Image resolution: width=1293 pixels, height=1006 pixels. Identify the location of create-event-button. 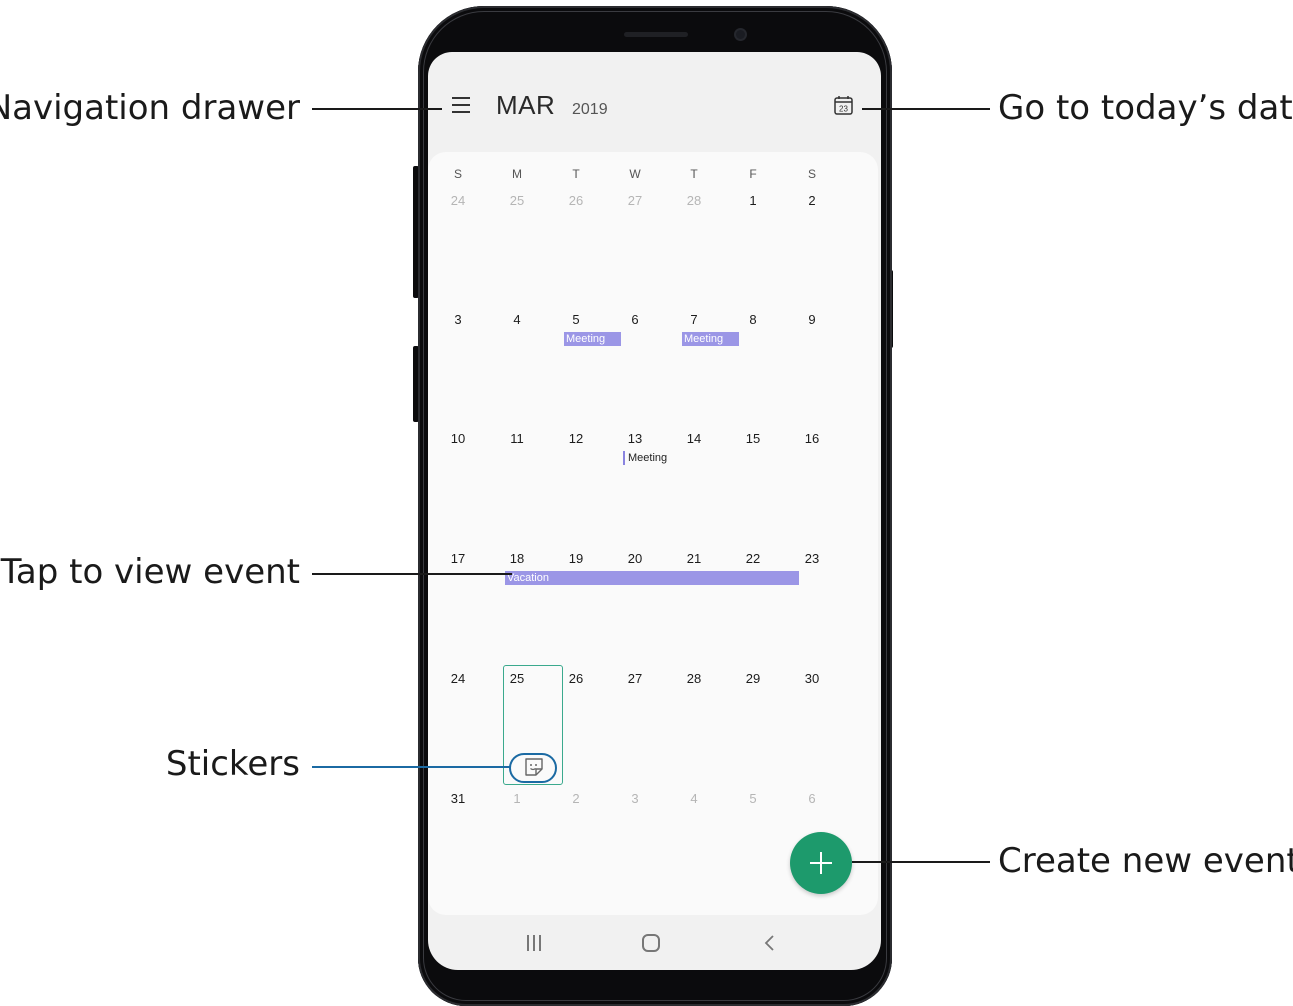
(821, 863).